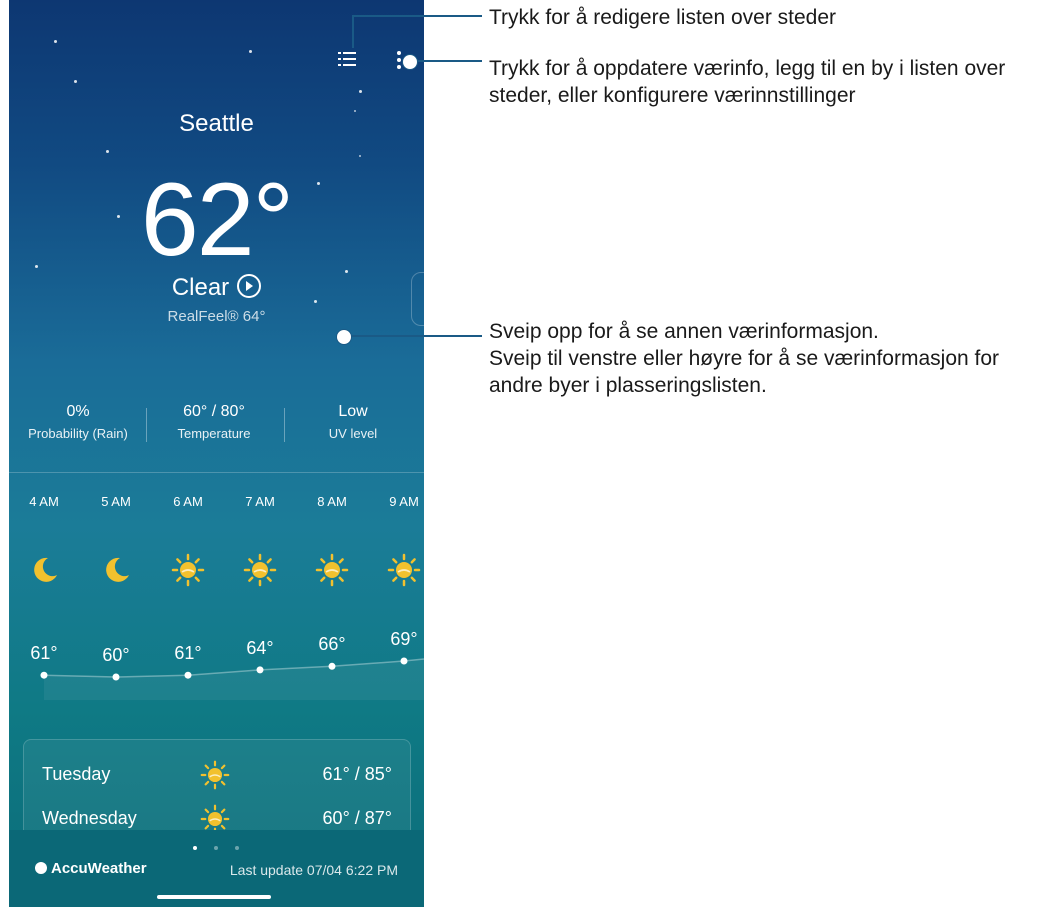  Describe the element at coordinates (313, 870) in the screenshot. I see `last-update: Last update 07/04 6:22 PM` at that location.